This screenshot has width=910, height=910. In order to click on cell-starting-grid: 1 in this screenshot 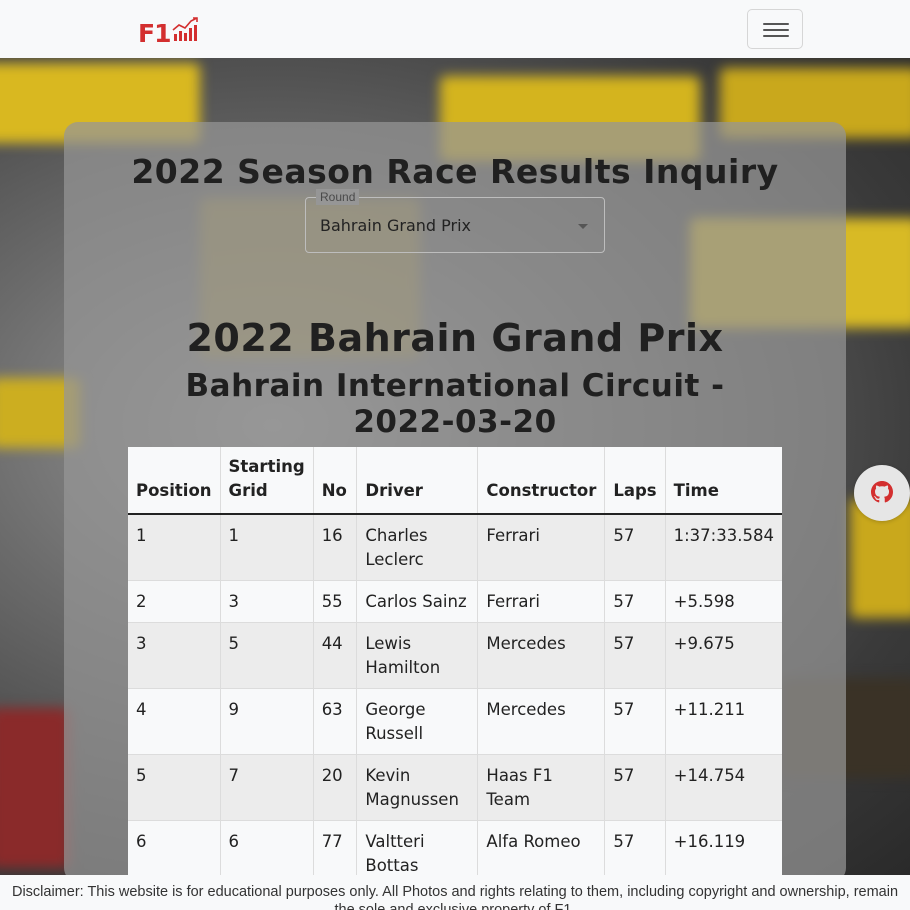, I will do `click(267, 547)`.